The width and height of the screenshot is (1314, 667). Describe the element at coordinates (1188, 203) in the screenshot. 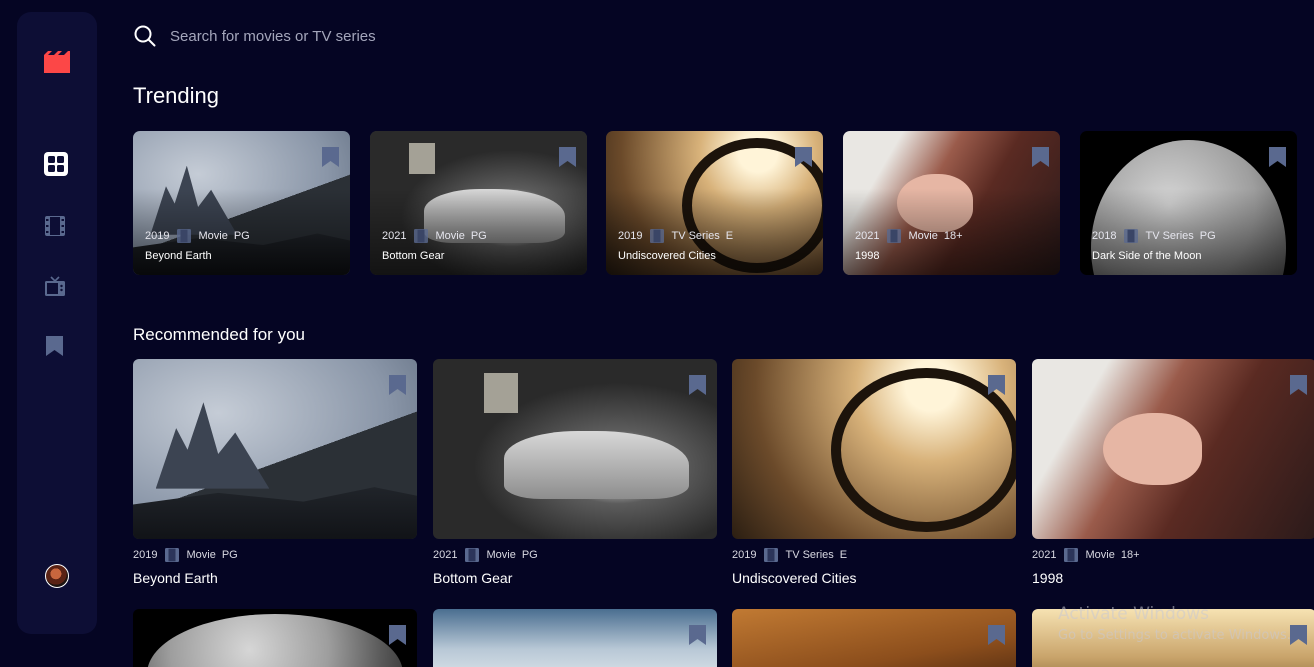

I see `trending-card: 2018 TV Series PG Dark Side of the Moon` at that location.